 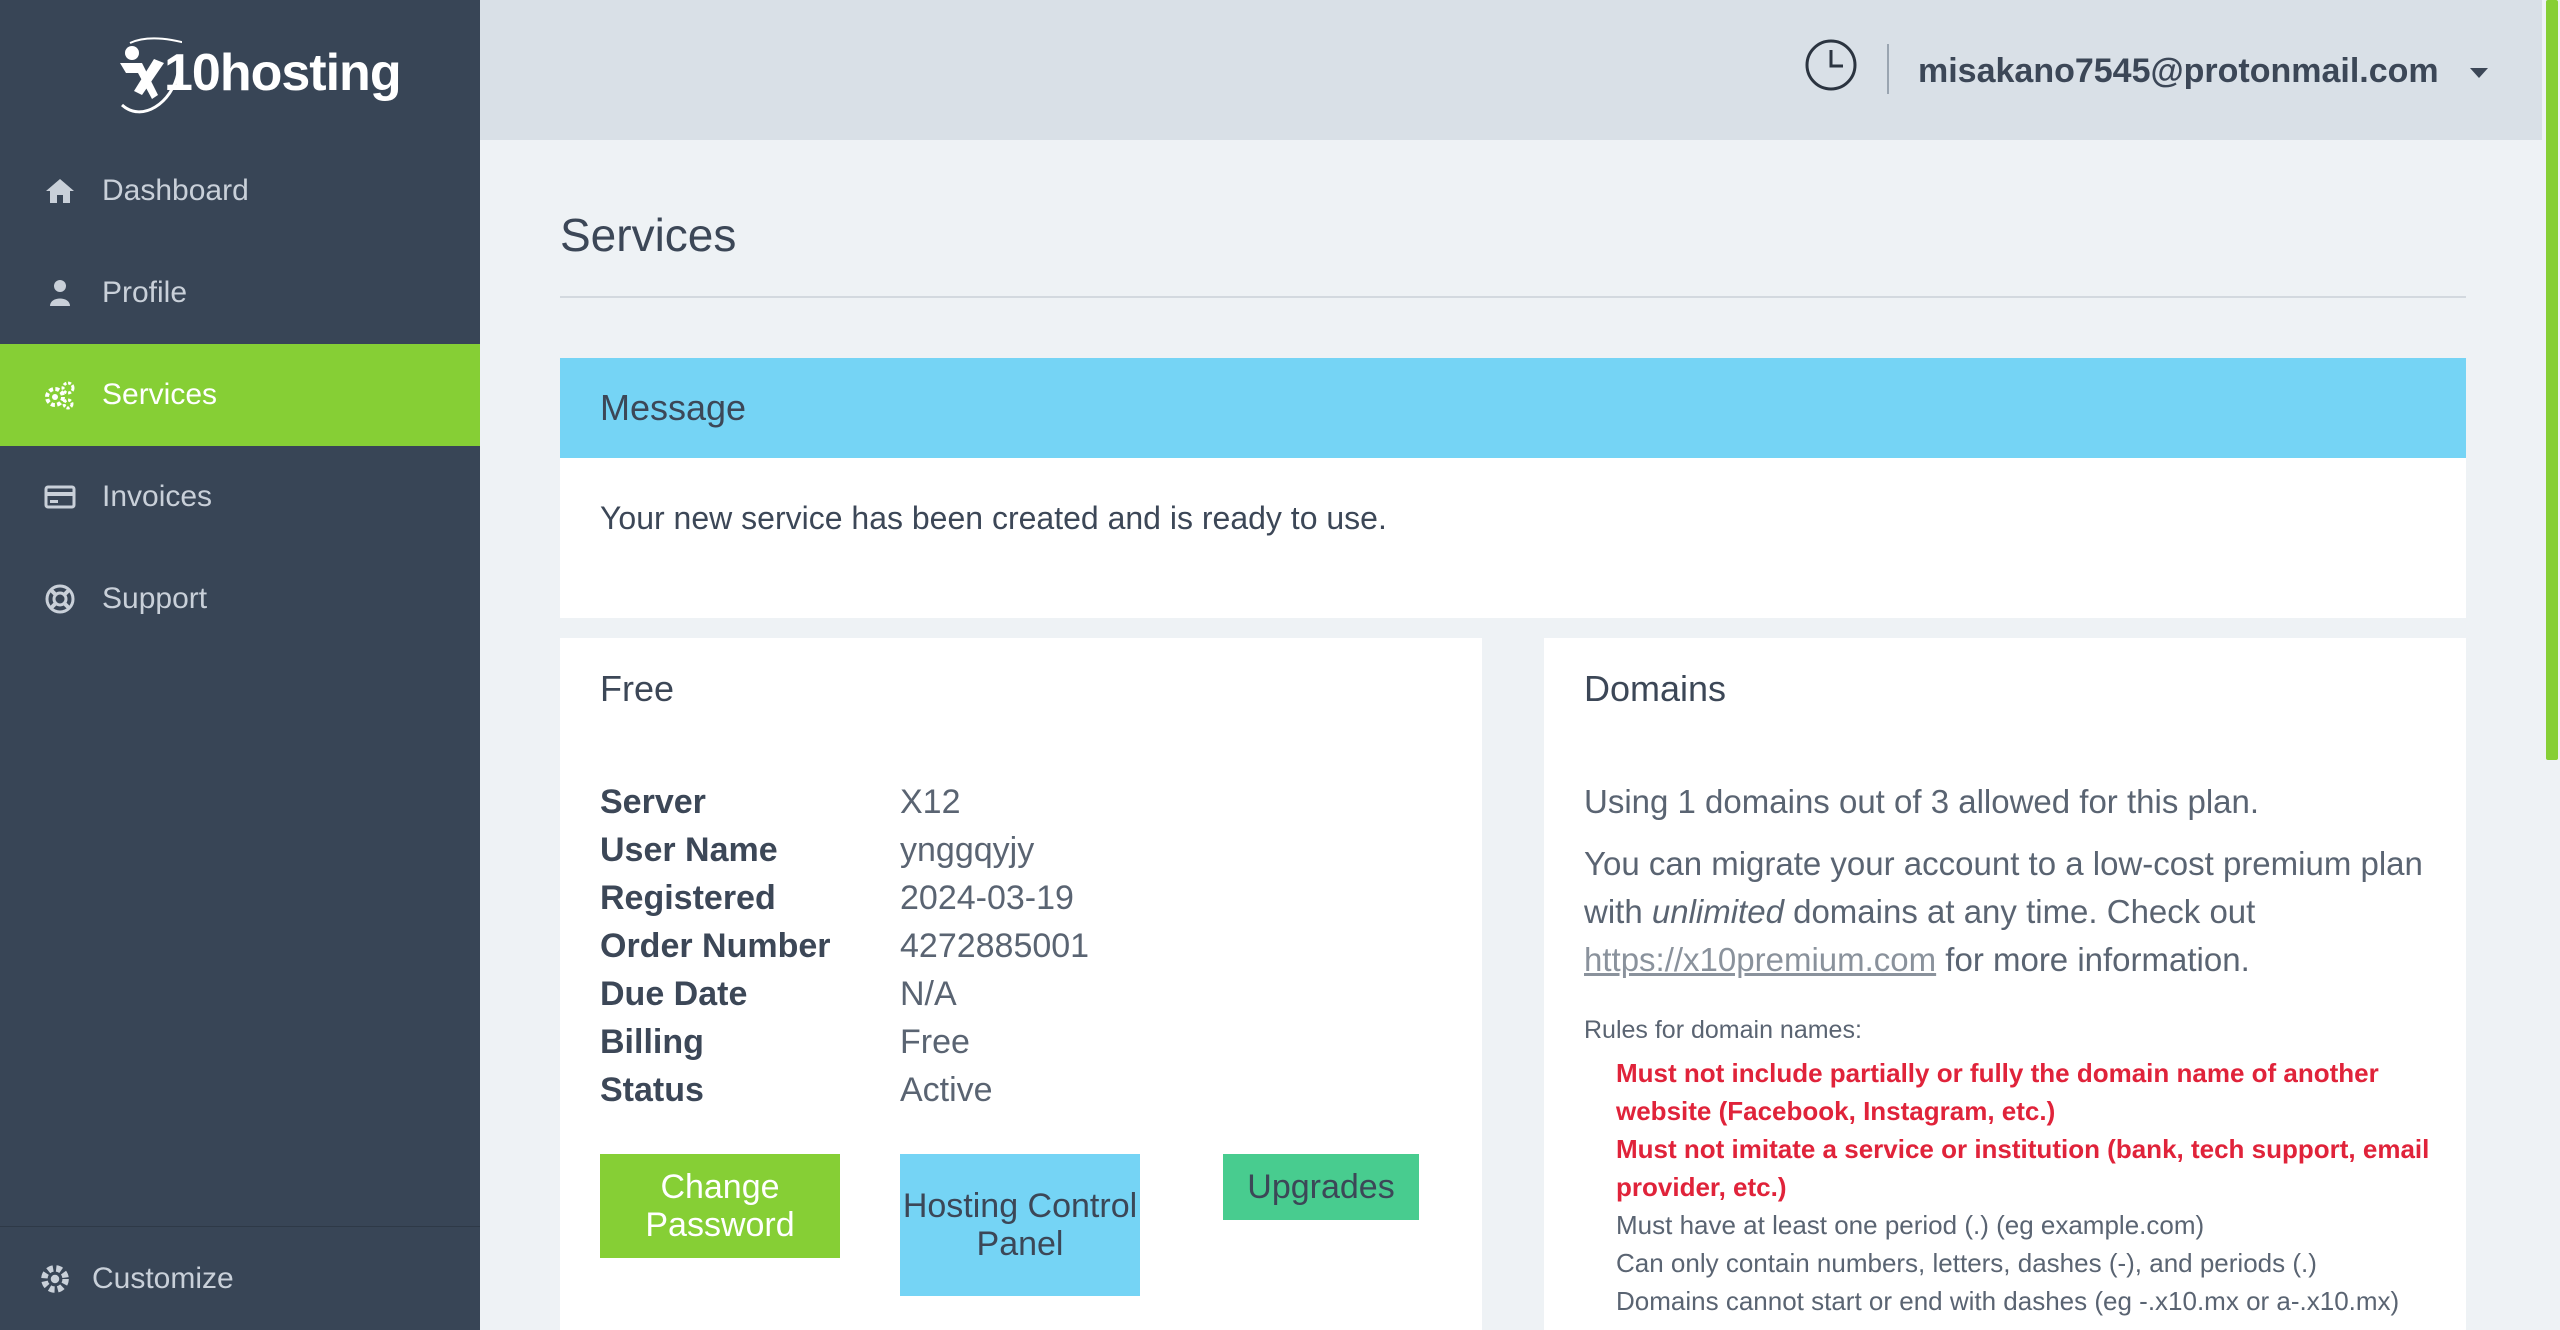 I want to click on divider, so click(x=1513, y=297).